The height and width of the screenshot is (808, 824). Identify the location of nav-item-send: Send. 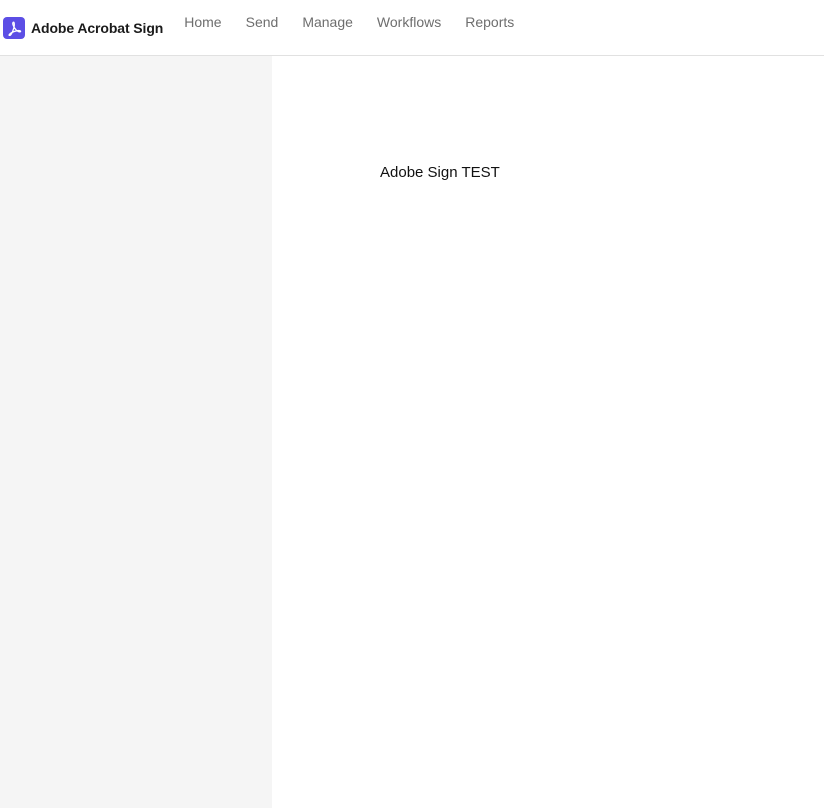
(262, 27).